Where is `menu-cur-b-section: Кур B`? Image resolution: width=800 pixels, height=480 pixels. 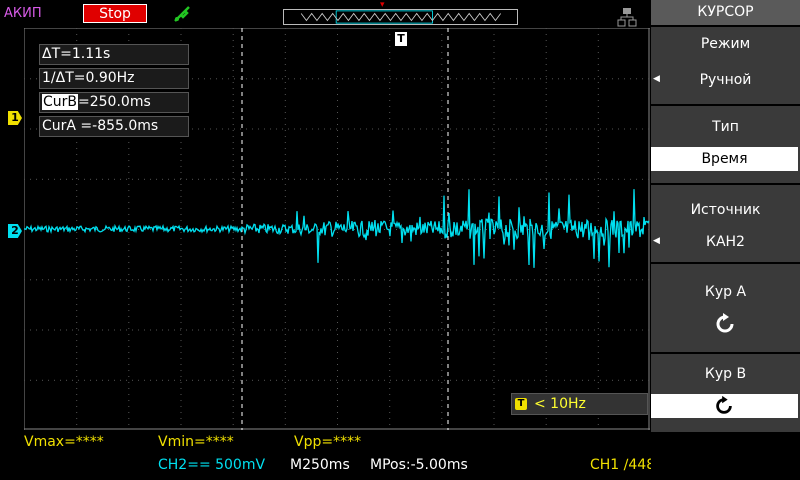
menu-cur-b-section: Кур B is located at coordinates (725, 393).